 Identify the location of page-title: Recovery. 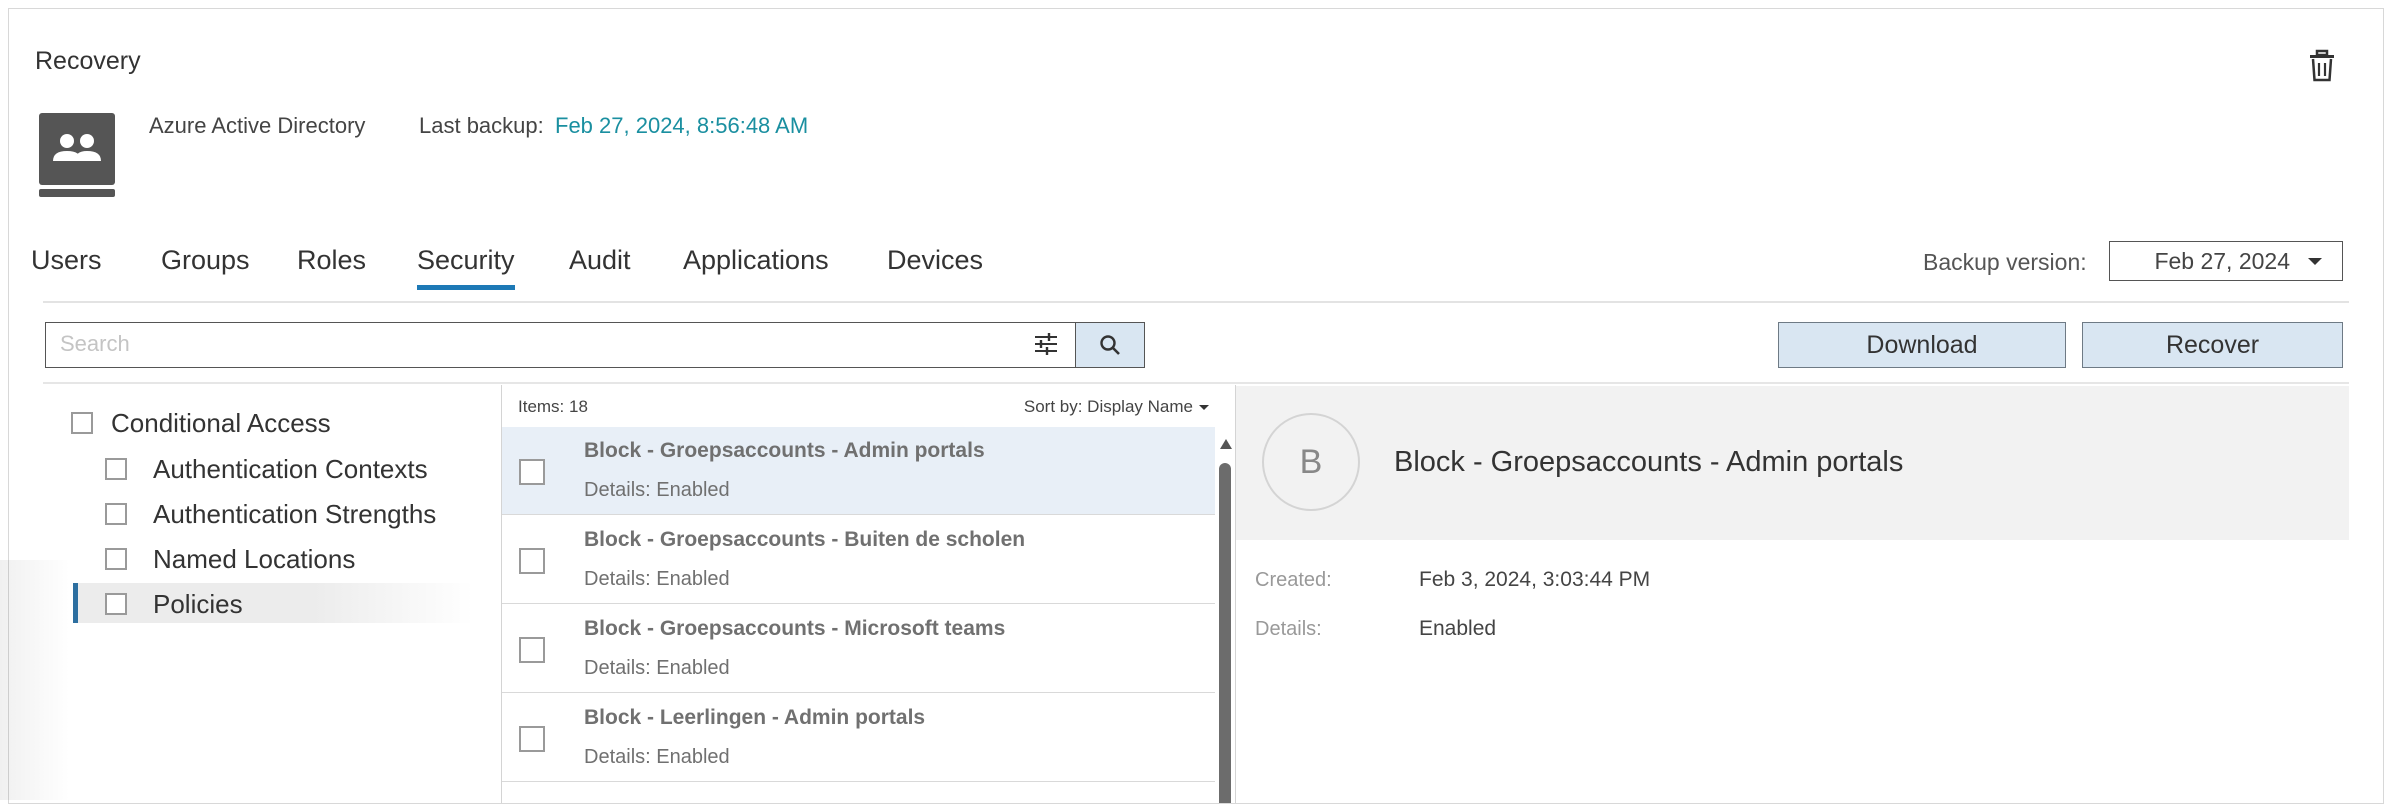
(88, 61).